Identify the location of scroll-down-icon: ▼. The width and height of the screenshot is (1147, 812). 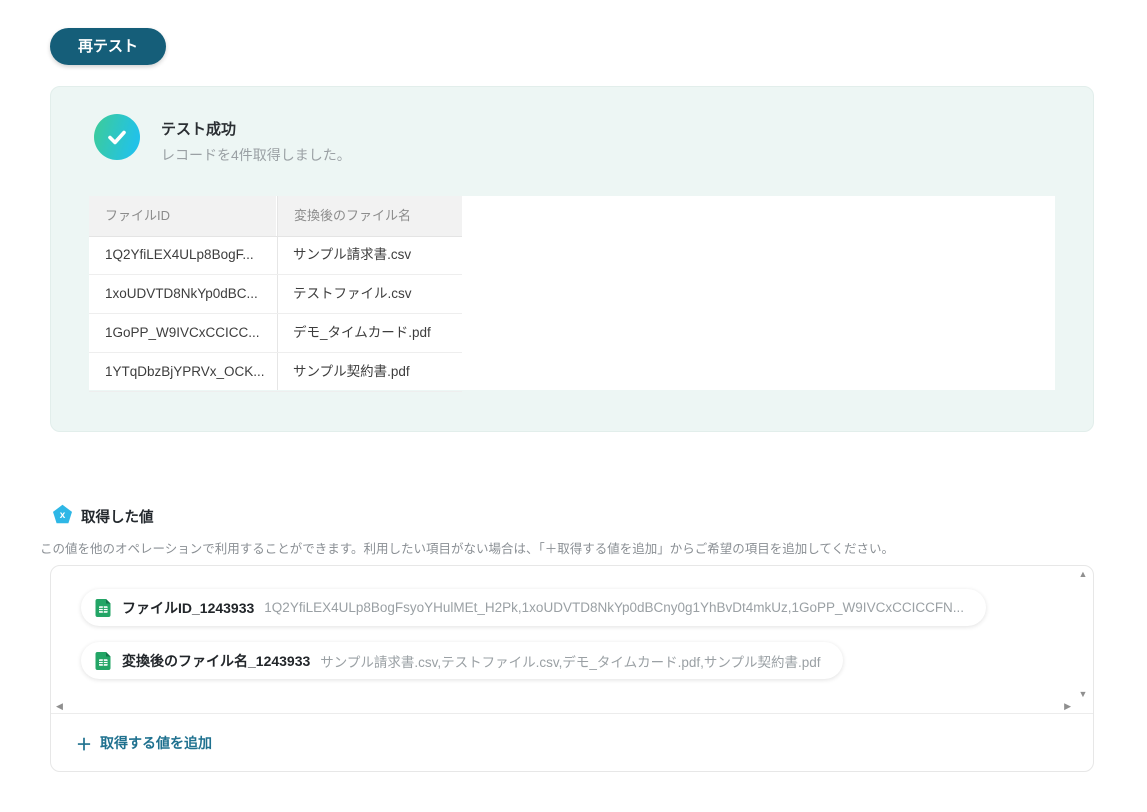
(1083, 694).